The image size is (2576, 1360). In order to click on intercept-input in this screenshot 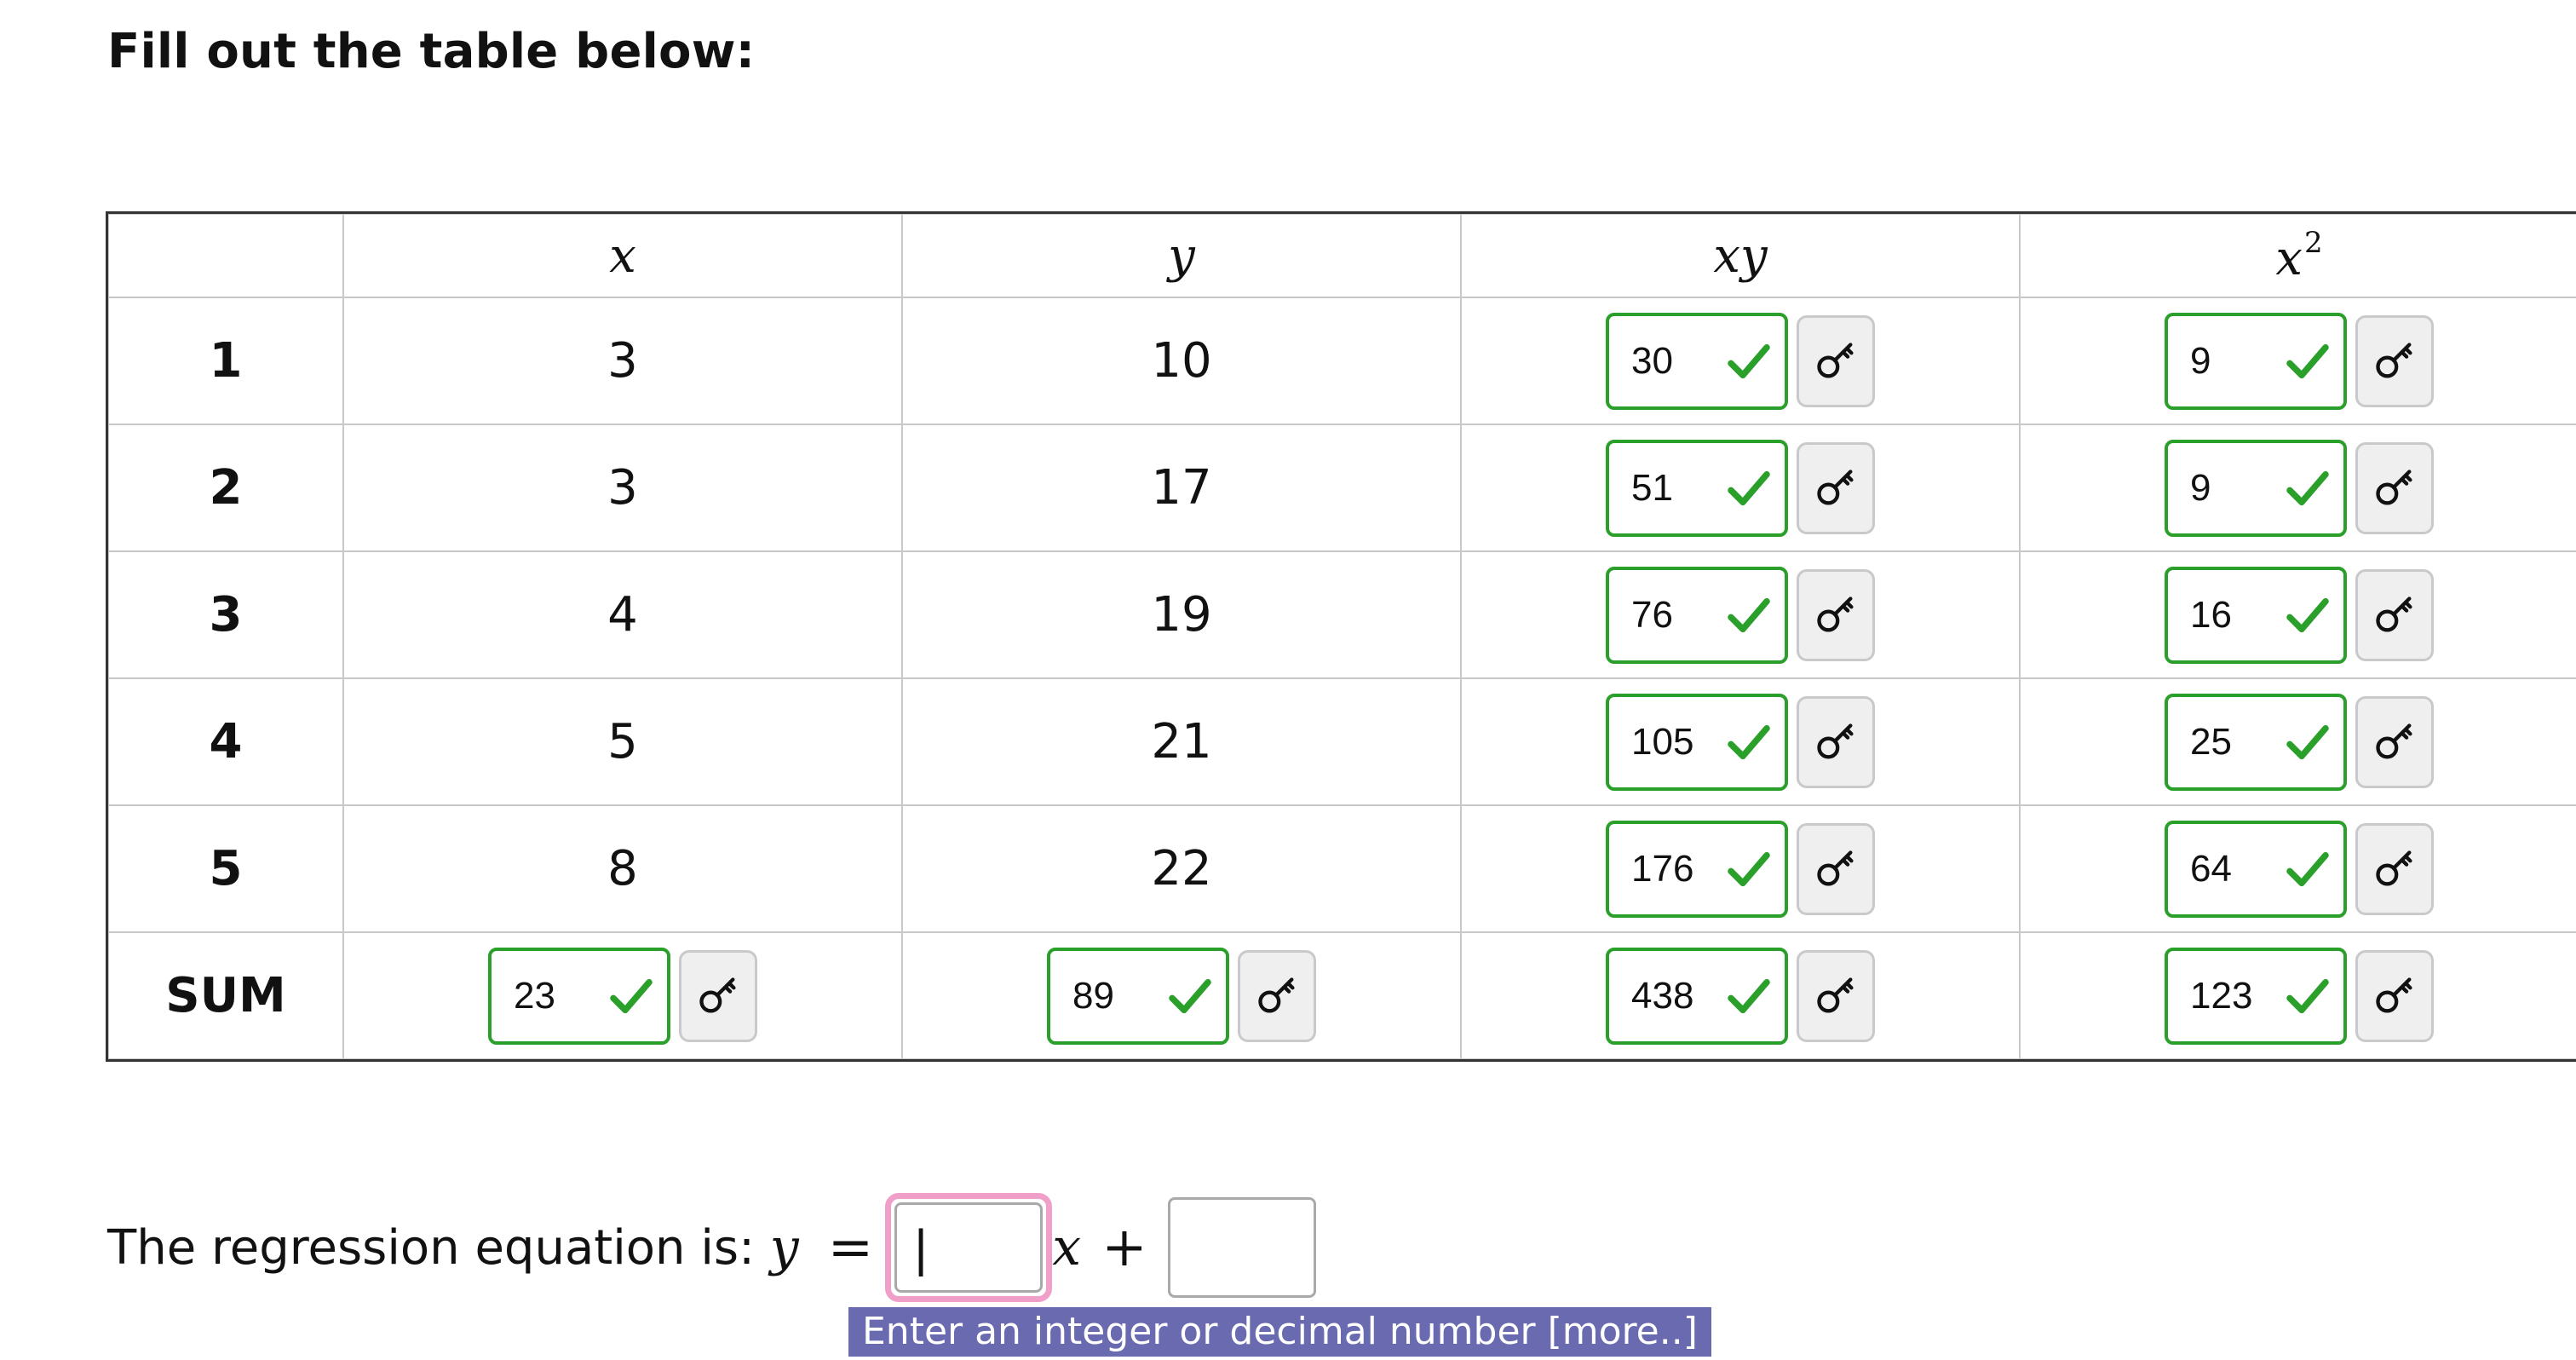, I will do `click(1241, 1247)`.